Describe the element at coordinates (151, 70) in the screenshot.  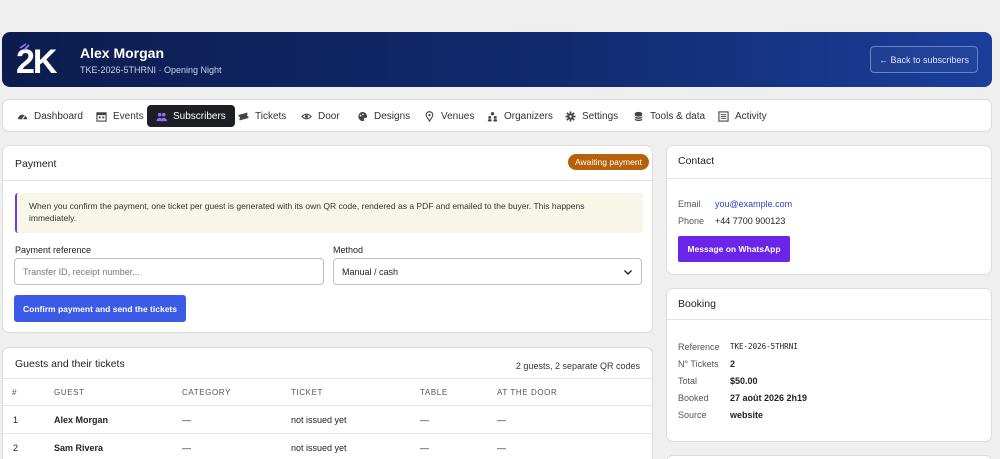
I see `booking-subtitle: TKE-2026-5THRNI · Opening Night` at that location.